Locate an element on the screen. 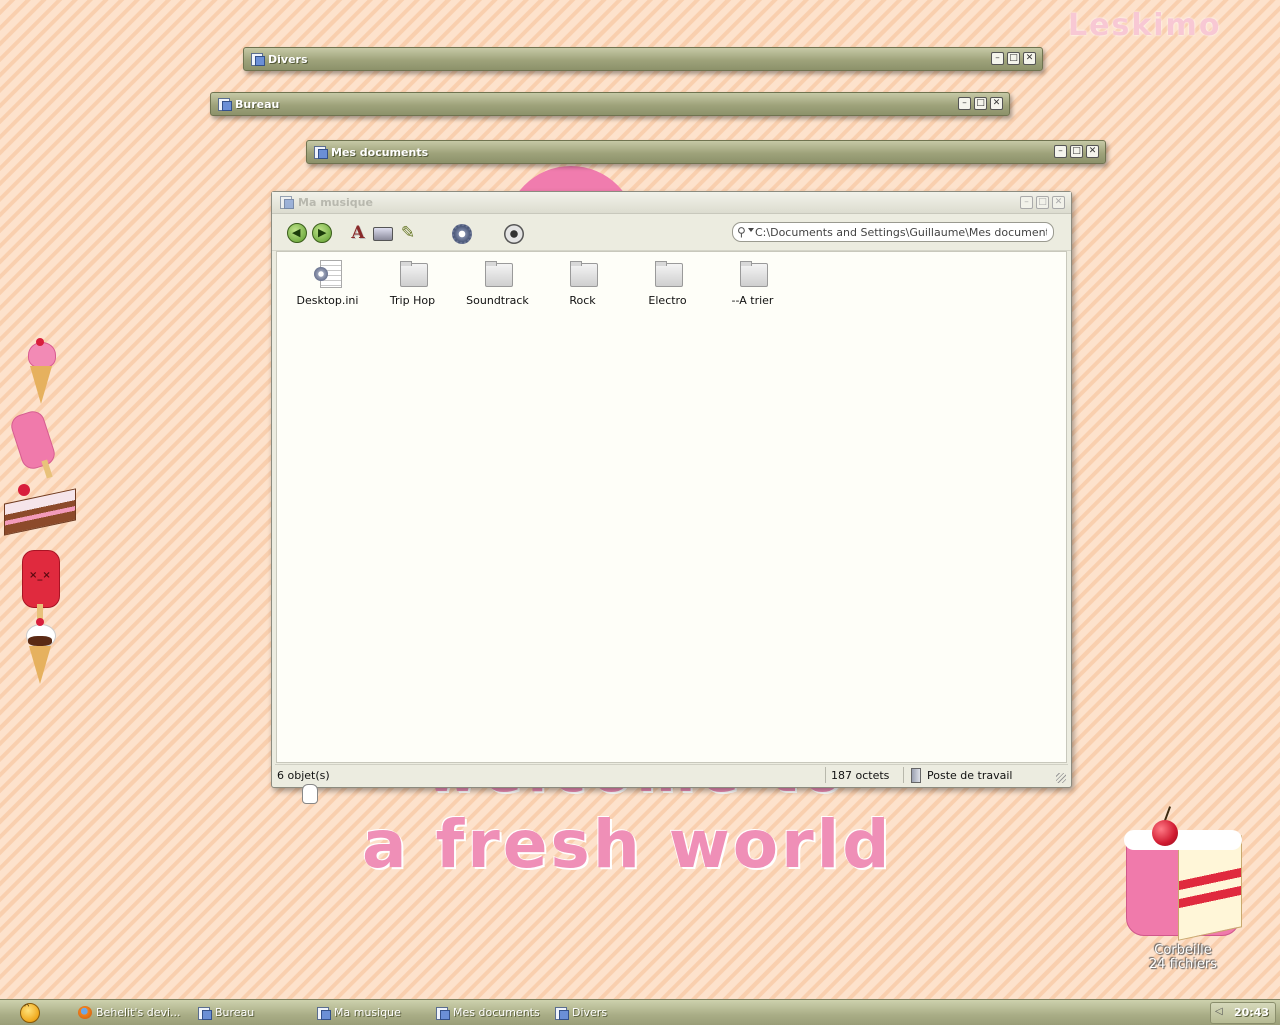  start-button is located at coordinates (30, 1012).